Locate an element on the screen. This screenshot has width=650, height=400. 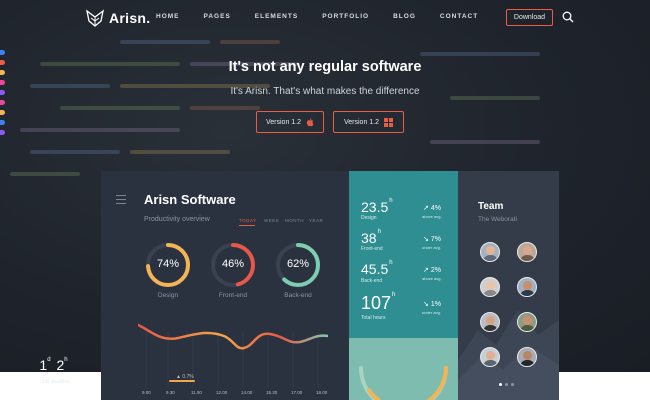
period-tab-month: MONTH is located at coordinates (294, 220).